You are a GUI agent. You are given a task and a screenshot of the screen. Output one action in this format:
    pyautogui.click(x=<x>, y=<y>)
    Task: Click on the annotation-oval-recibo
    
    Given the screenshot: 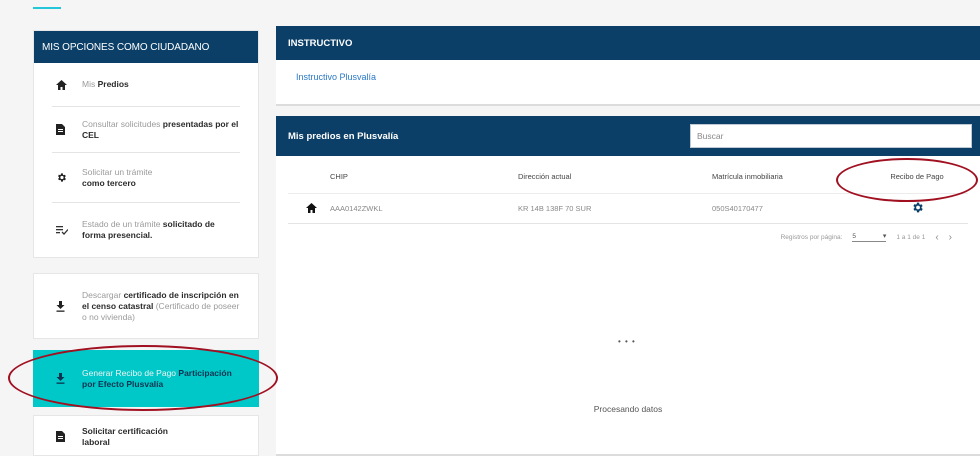 What is the action you would take?
    pyautogui.click(x=907, y=180)
    